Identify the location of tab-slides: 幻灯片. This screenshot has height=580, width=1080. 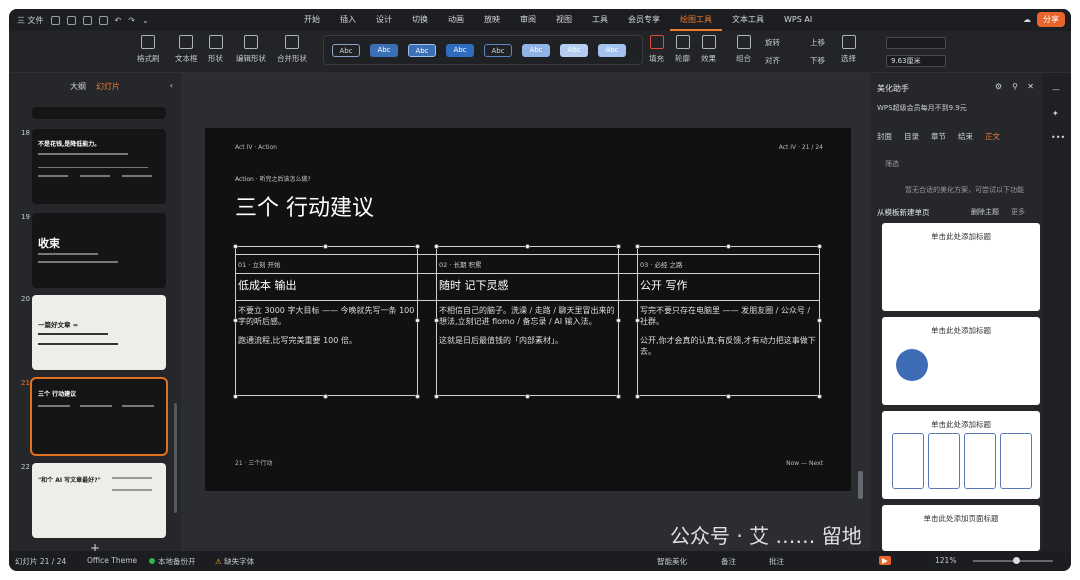
(108, 89).